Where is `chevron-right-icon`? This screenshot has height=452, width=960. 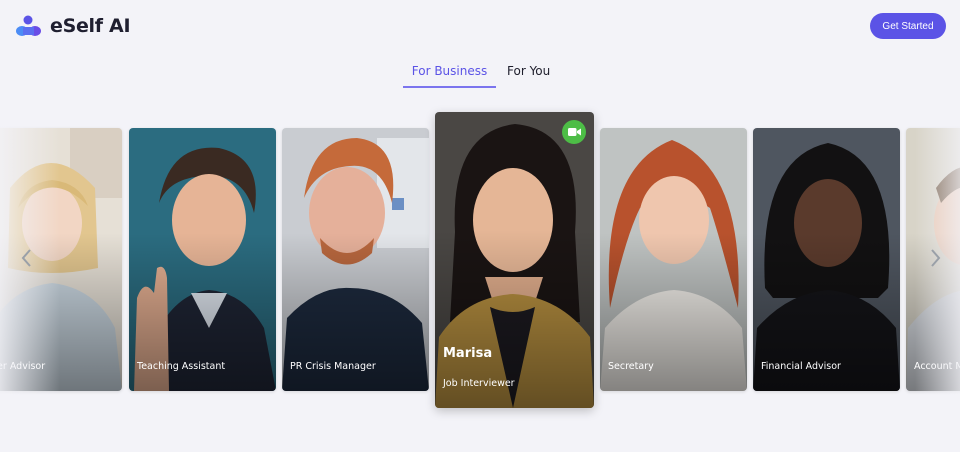 chevron-right-icon is located at coordinates (936, 258).